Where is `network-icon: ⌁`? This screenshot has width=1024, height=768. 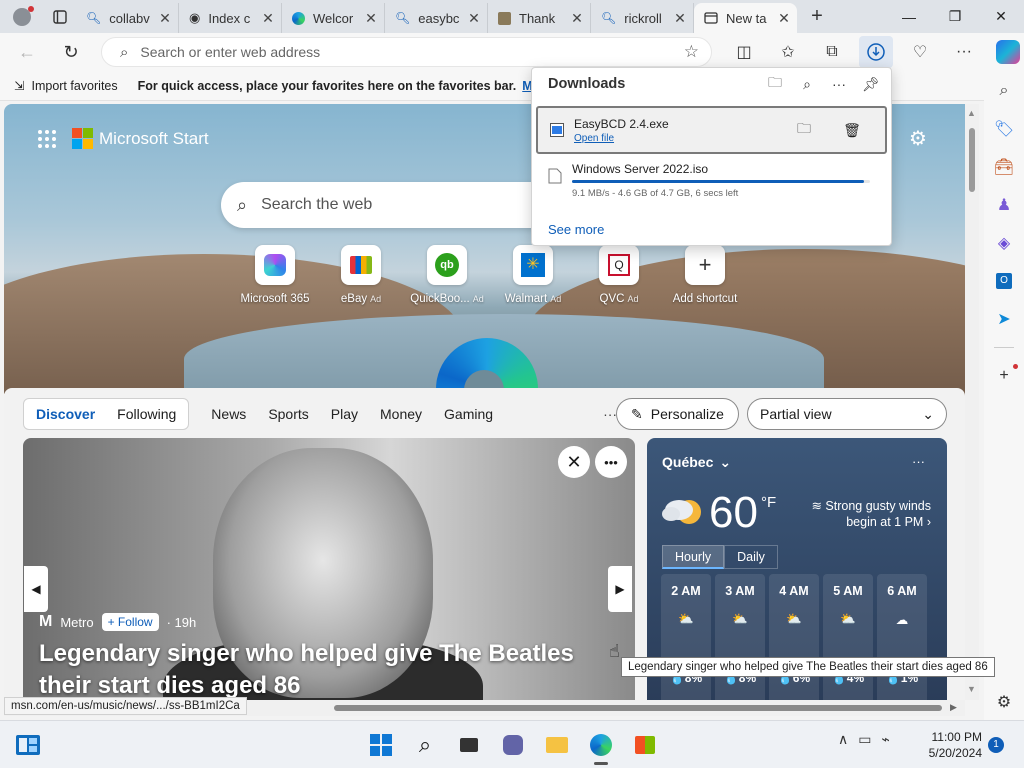
network-icon: ⌁ is located at coordinates (885, 739).